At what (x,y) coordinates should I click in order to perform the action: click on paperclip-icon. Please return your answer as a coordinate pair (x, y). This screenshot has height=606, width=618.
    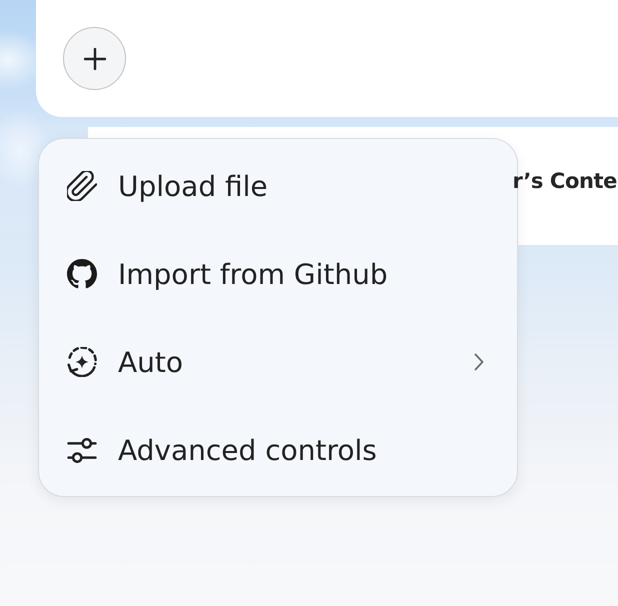
    Looking at the image, I should click on (82, 186).